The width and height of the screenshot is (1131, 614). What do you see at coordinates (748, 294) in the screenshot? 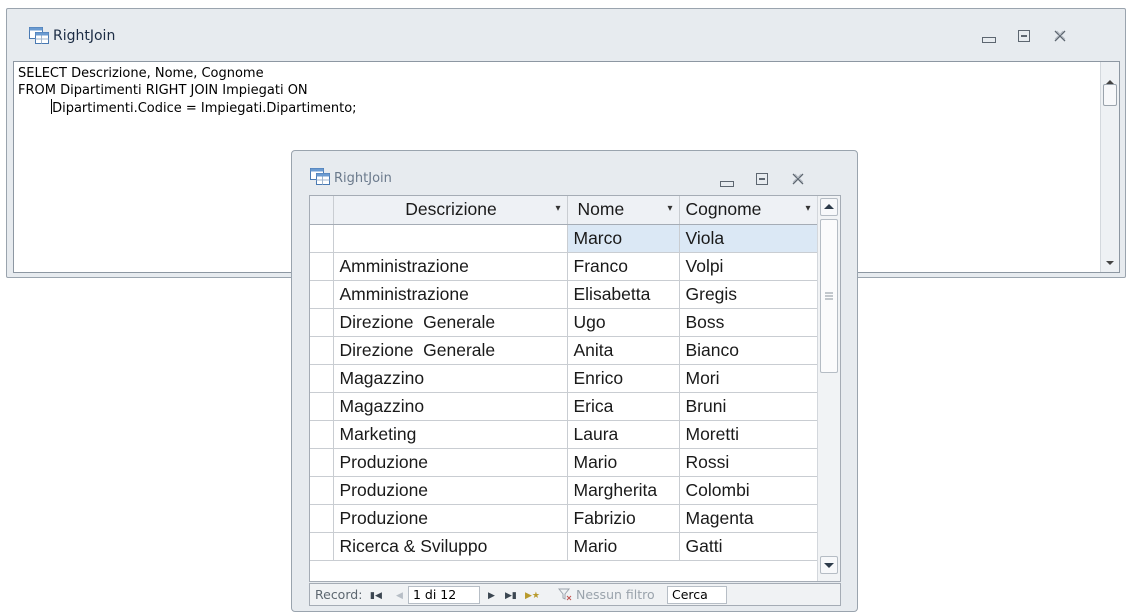
I see `cell-cognome: Gregis` at bounding box center [748, 294].